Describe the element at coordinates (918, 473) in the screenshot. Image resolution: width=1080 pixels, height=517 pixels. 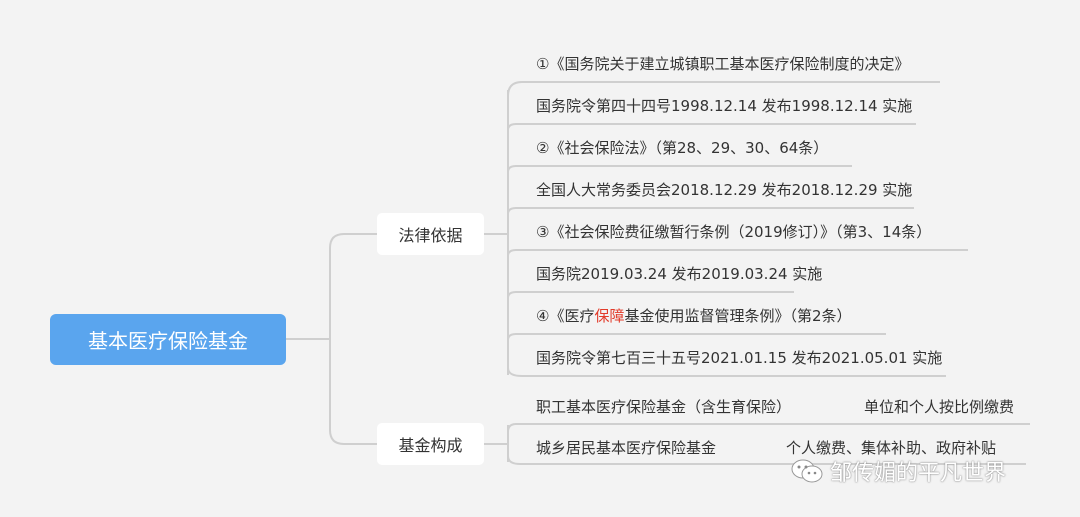
I see `watermark-text: 邹传媚的平凡世界` at that location.